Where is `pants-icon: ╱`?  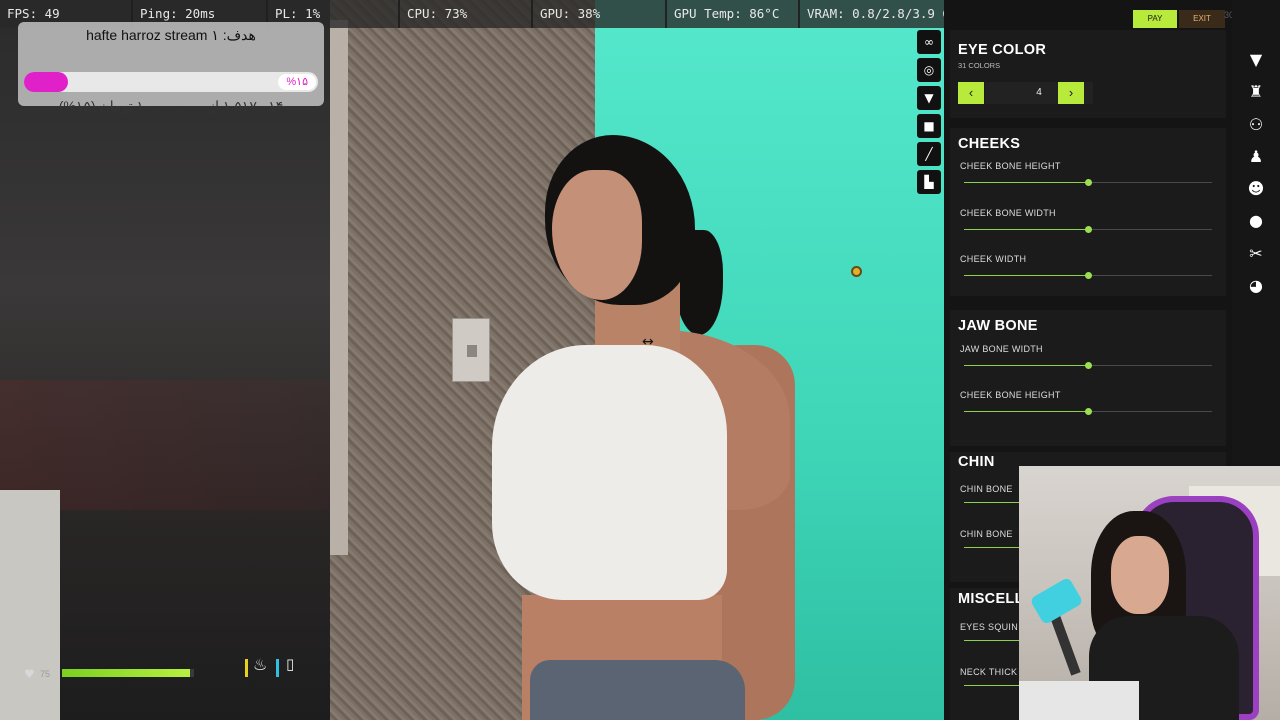
pants-icon: ╱ is located at coordinates (929, 154).